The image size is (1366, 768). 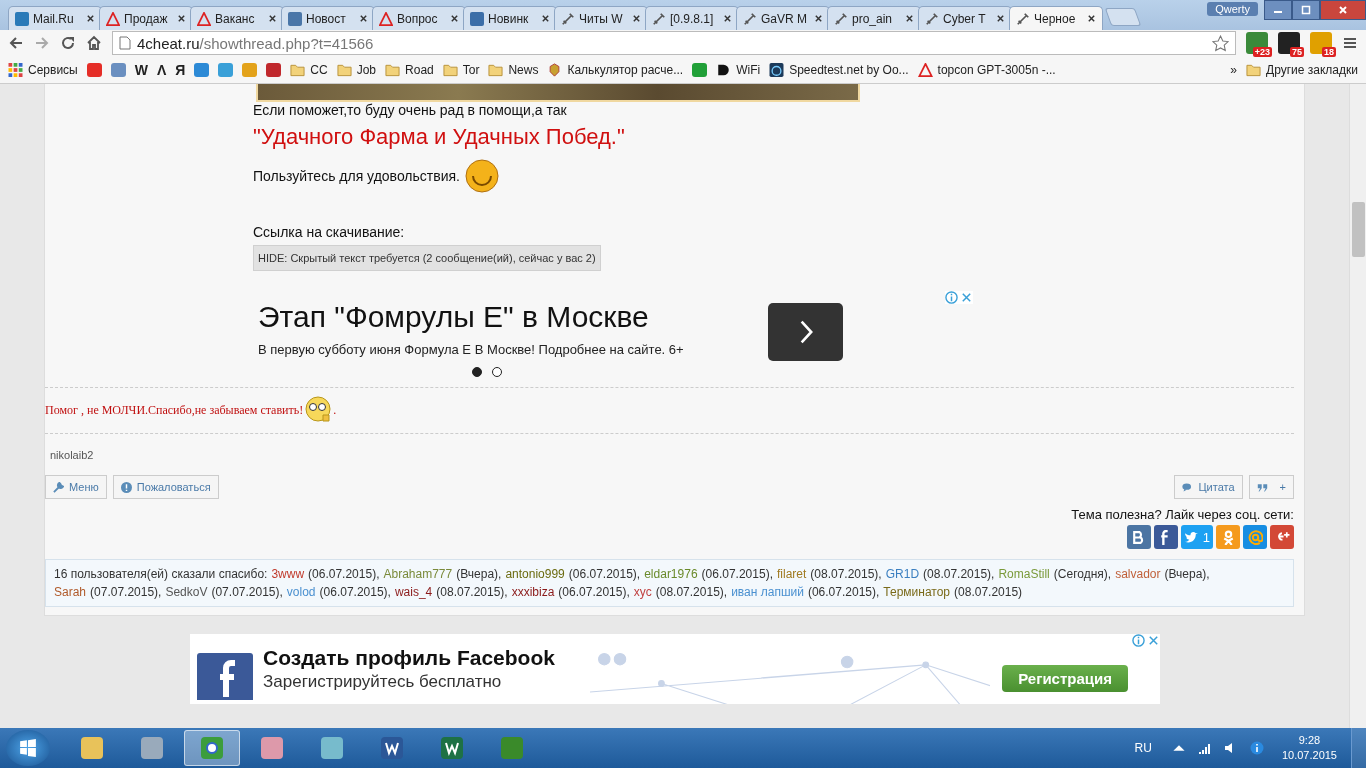 What do you see at coordinates (1306, 10) in the screenshot?
I see `maximize-button` at bounding box center [1306, 10].